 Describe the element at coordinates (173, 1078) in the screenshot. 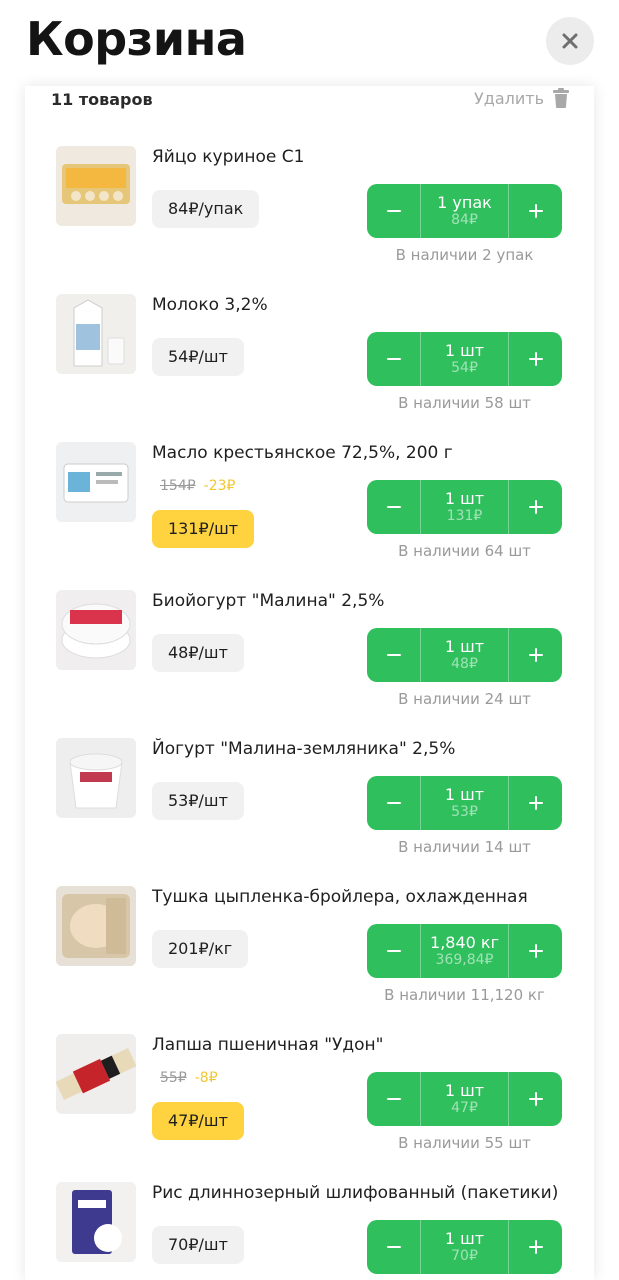

I see `old-price: 55₽` at that location.